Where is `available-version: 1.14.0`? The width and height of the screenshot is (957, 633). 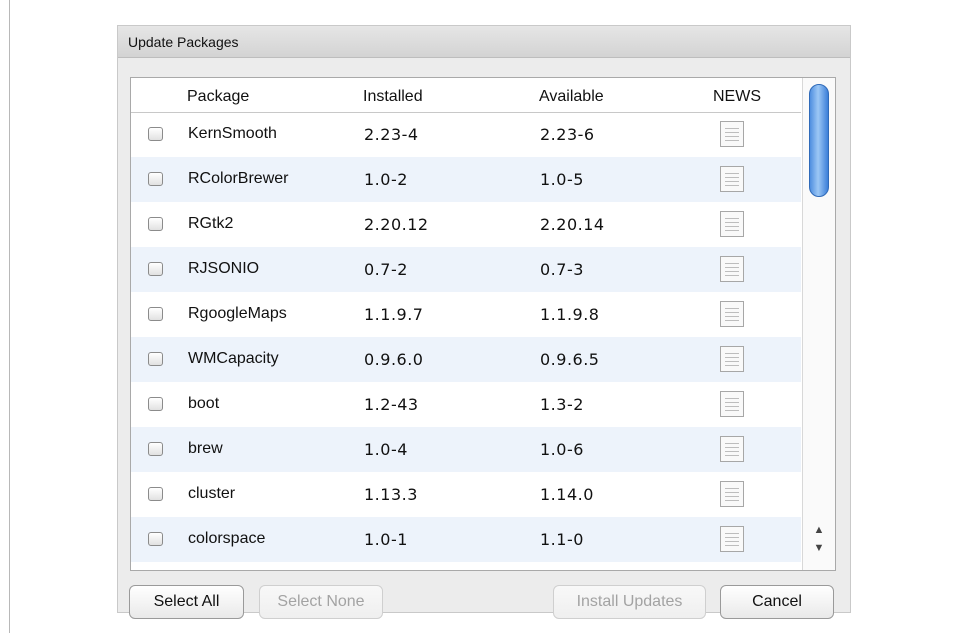 available-version: 1.14.0 is located at coordinates (567, 494).